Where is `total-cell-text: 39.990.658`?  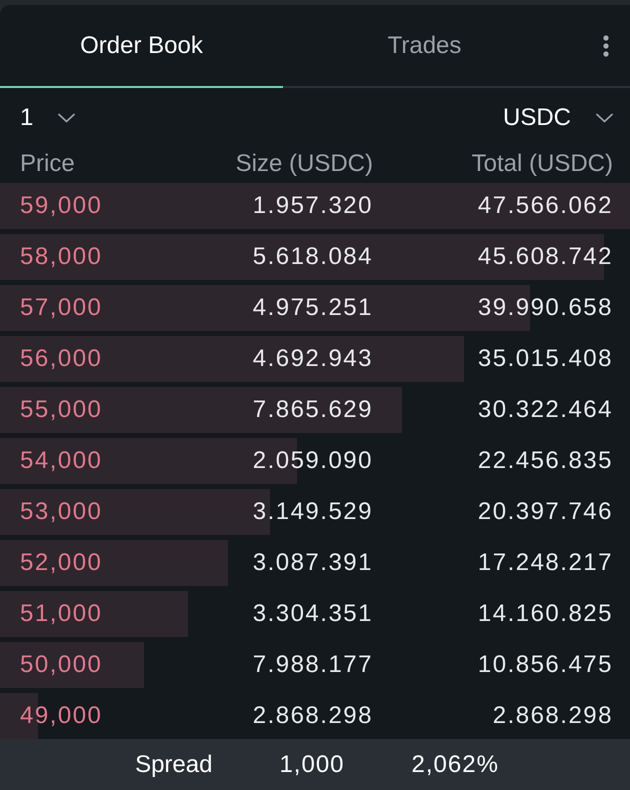
total-cell-text: 39.990.658 is located at coordinates (544, 308).